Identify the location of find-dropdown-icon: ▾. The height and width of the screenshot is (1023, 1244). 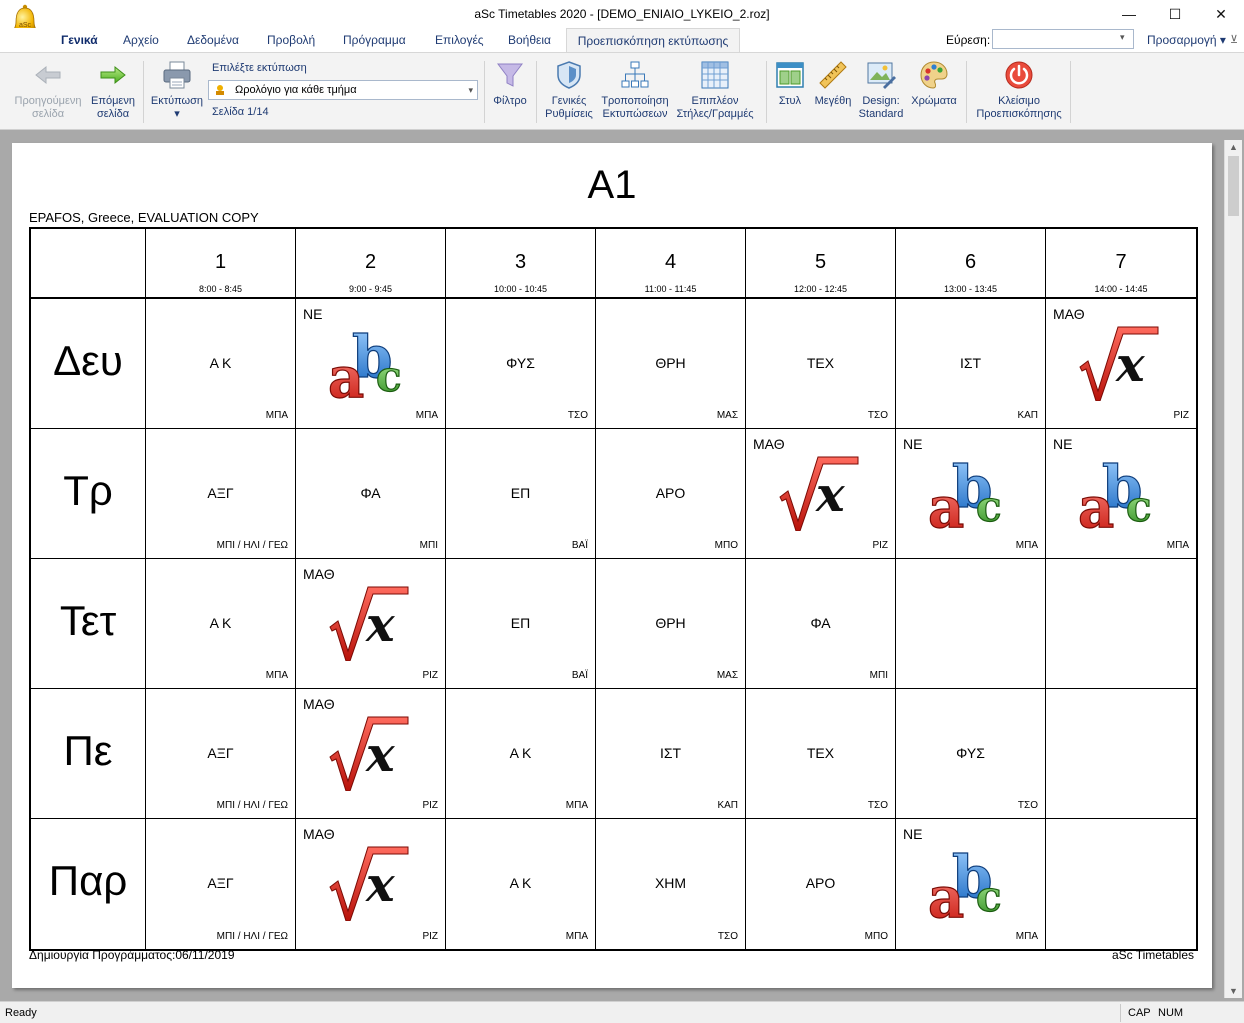
(1122, 37).